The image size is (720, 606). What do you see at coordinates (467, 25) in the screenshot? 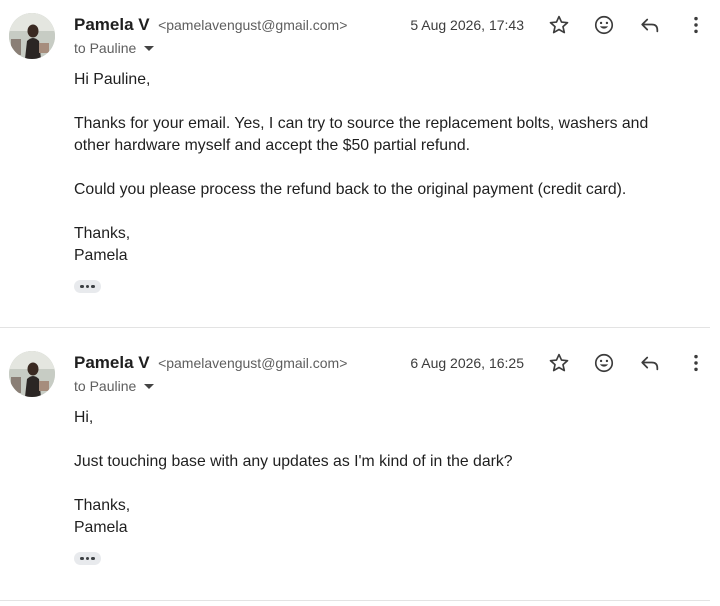
I see `timestamp: 5 Aug 2026, 17:43` at bounding box center [467, 25].